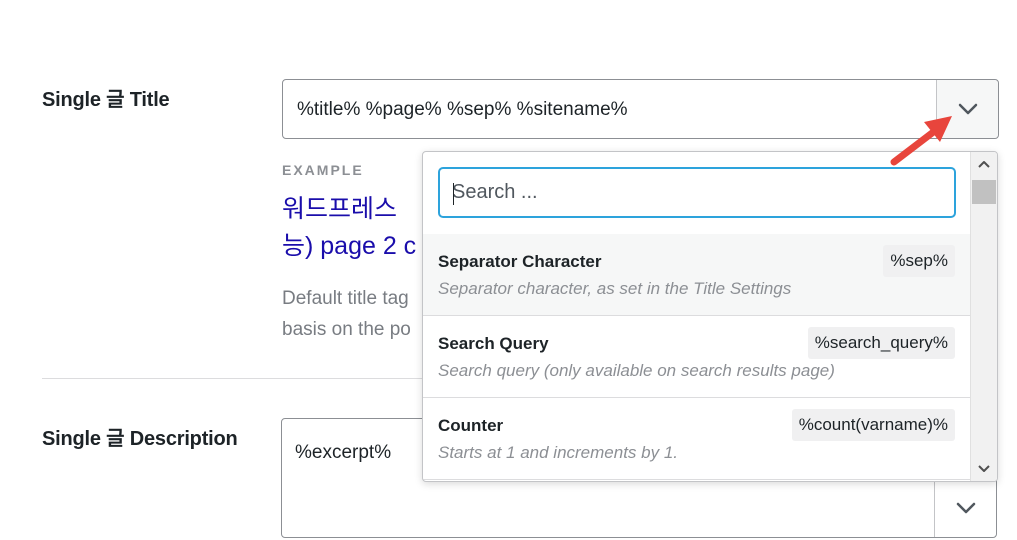  I want to click on variable-search-box, so click(697, 192).